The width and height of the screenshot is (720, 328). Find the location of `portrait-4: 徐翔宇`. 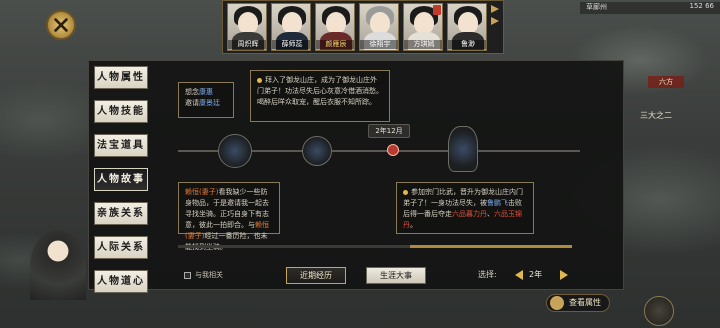

portrait-4: 徐翔宇 is located at coordinates (379, 27).